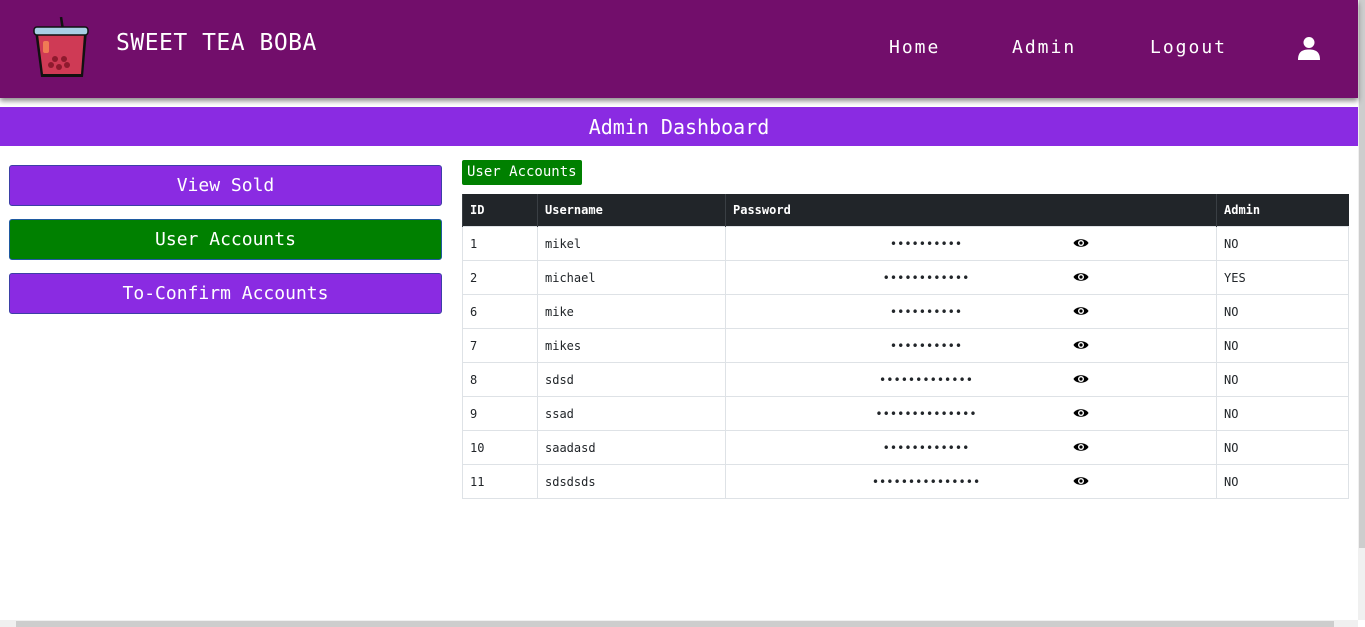 This screenshot has width=1365, height=627. I want to click on cell-id: 7, so click(500, 345).